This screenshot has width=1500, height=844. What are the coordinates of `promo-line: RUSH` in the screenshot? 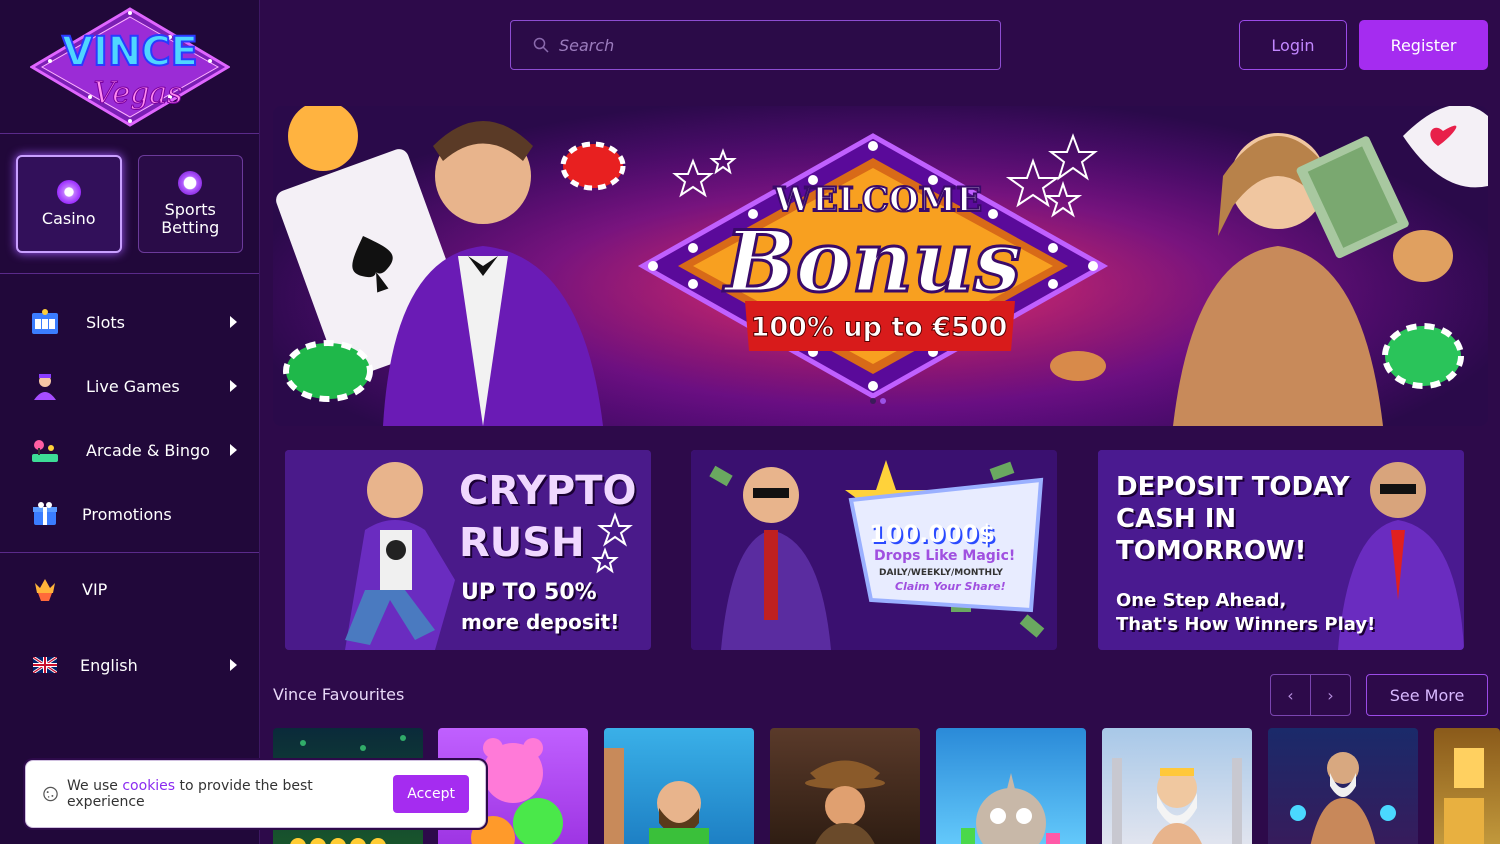 It's located at (522, 543).